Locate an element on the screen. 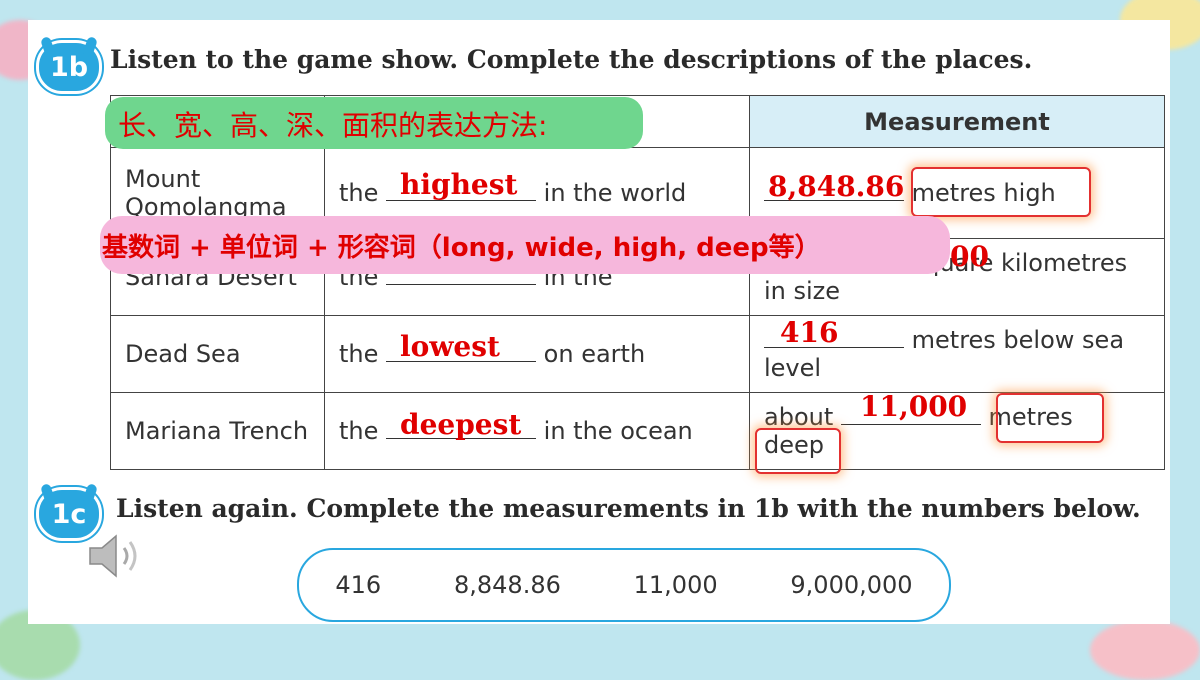 This screenshot has width=1200, height=680. place-name: Mount Qomolangma is located at coordinates (206, 193).